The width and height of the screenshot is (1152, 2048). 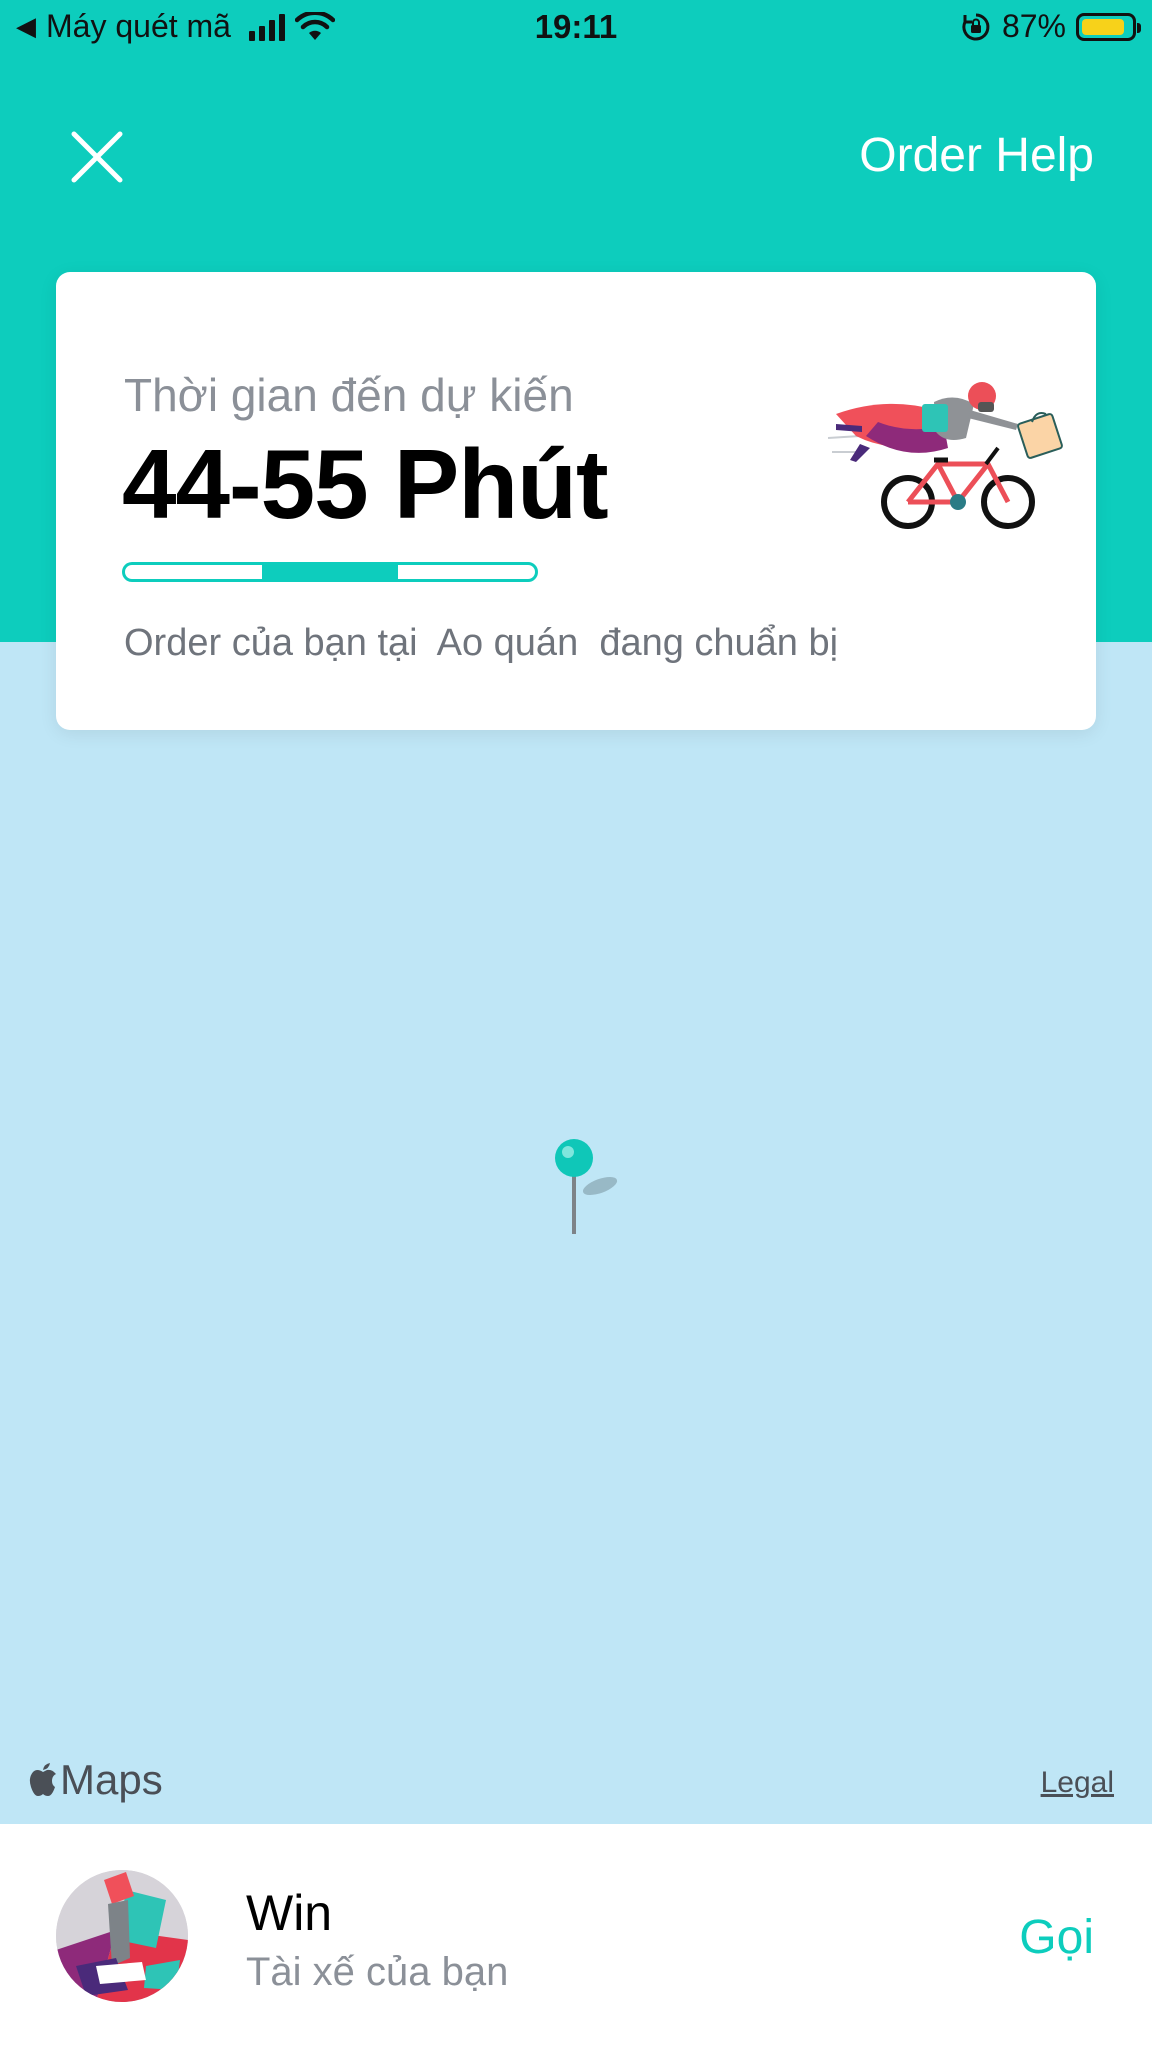 I want to click on battery-percent: 87%, so click(x=1033, y=26).